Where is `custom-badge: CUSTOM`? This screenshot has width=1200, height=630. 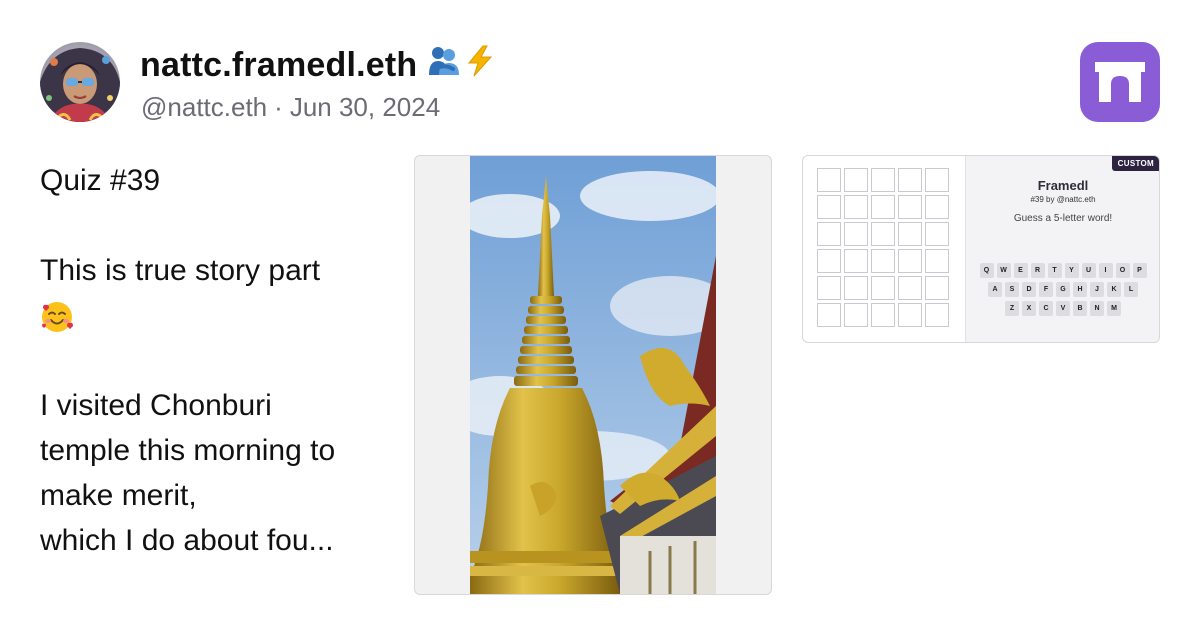
custom-badge: CUSTOM is located at coordinates (1135, 163).